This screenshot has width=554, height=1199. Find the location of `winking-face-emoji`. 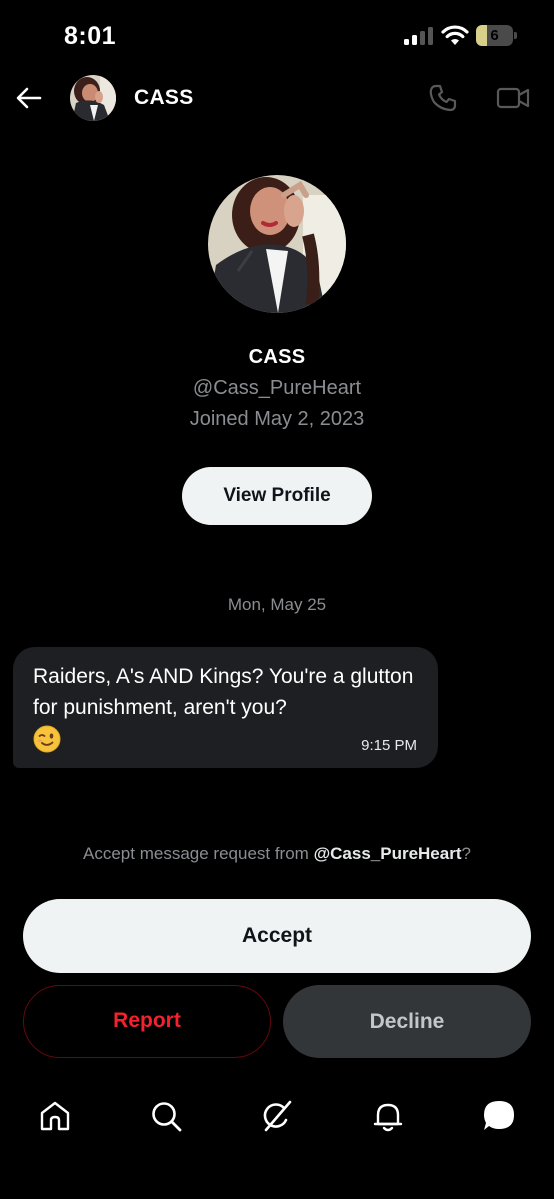

winking-face-emoji is located at coordinates (47, 739).